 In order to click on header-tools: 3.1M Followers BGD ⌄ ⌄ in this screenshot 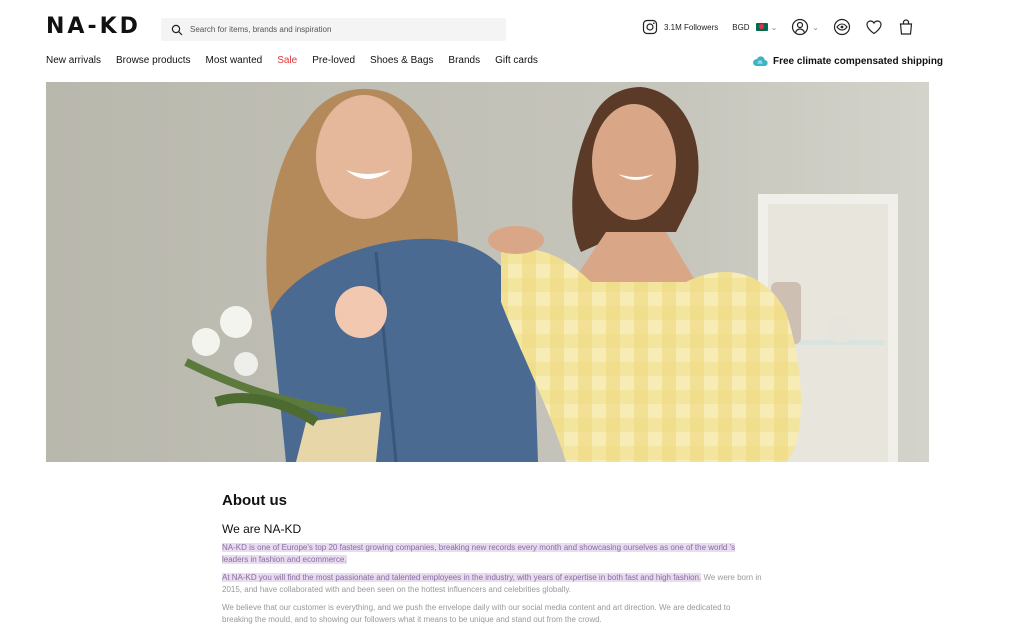, I will do `click(778, 27)`.